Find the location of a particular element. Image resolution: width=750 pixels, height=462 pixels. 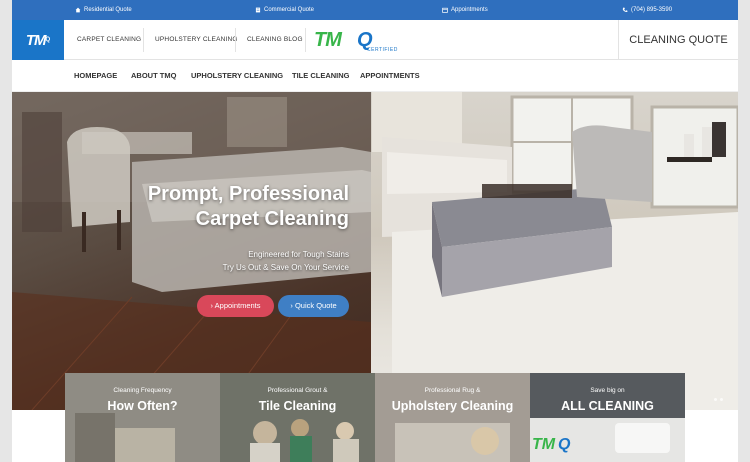

card-all-cleaning: TM Q Save big on ALL CLEANING is located at coordinates (607, 417).